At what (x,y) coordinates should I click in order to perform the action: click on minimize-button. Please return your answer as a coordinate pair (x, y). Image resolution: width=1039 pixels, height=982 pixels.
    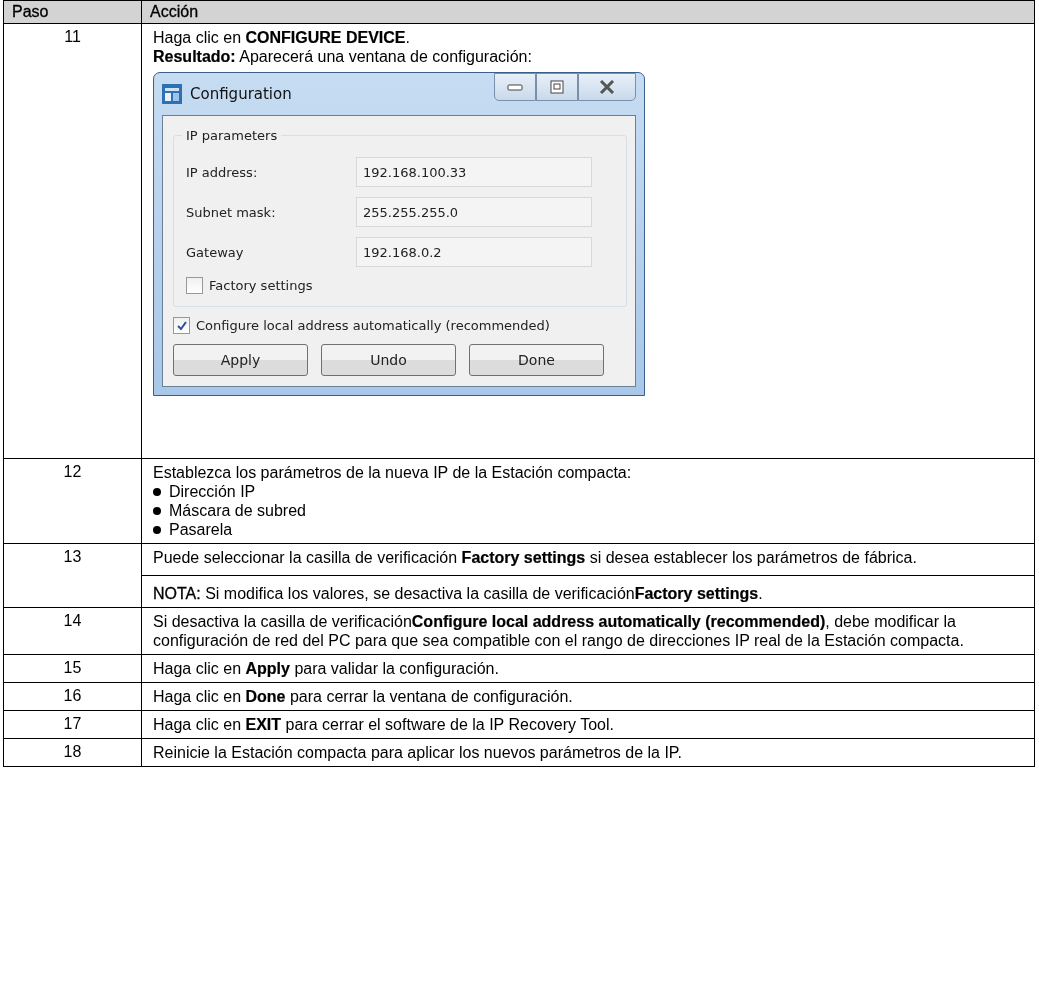
    Looking at the image, I should click on (515, 87).